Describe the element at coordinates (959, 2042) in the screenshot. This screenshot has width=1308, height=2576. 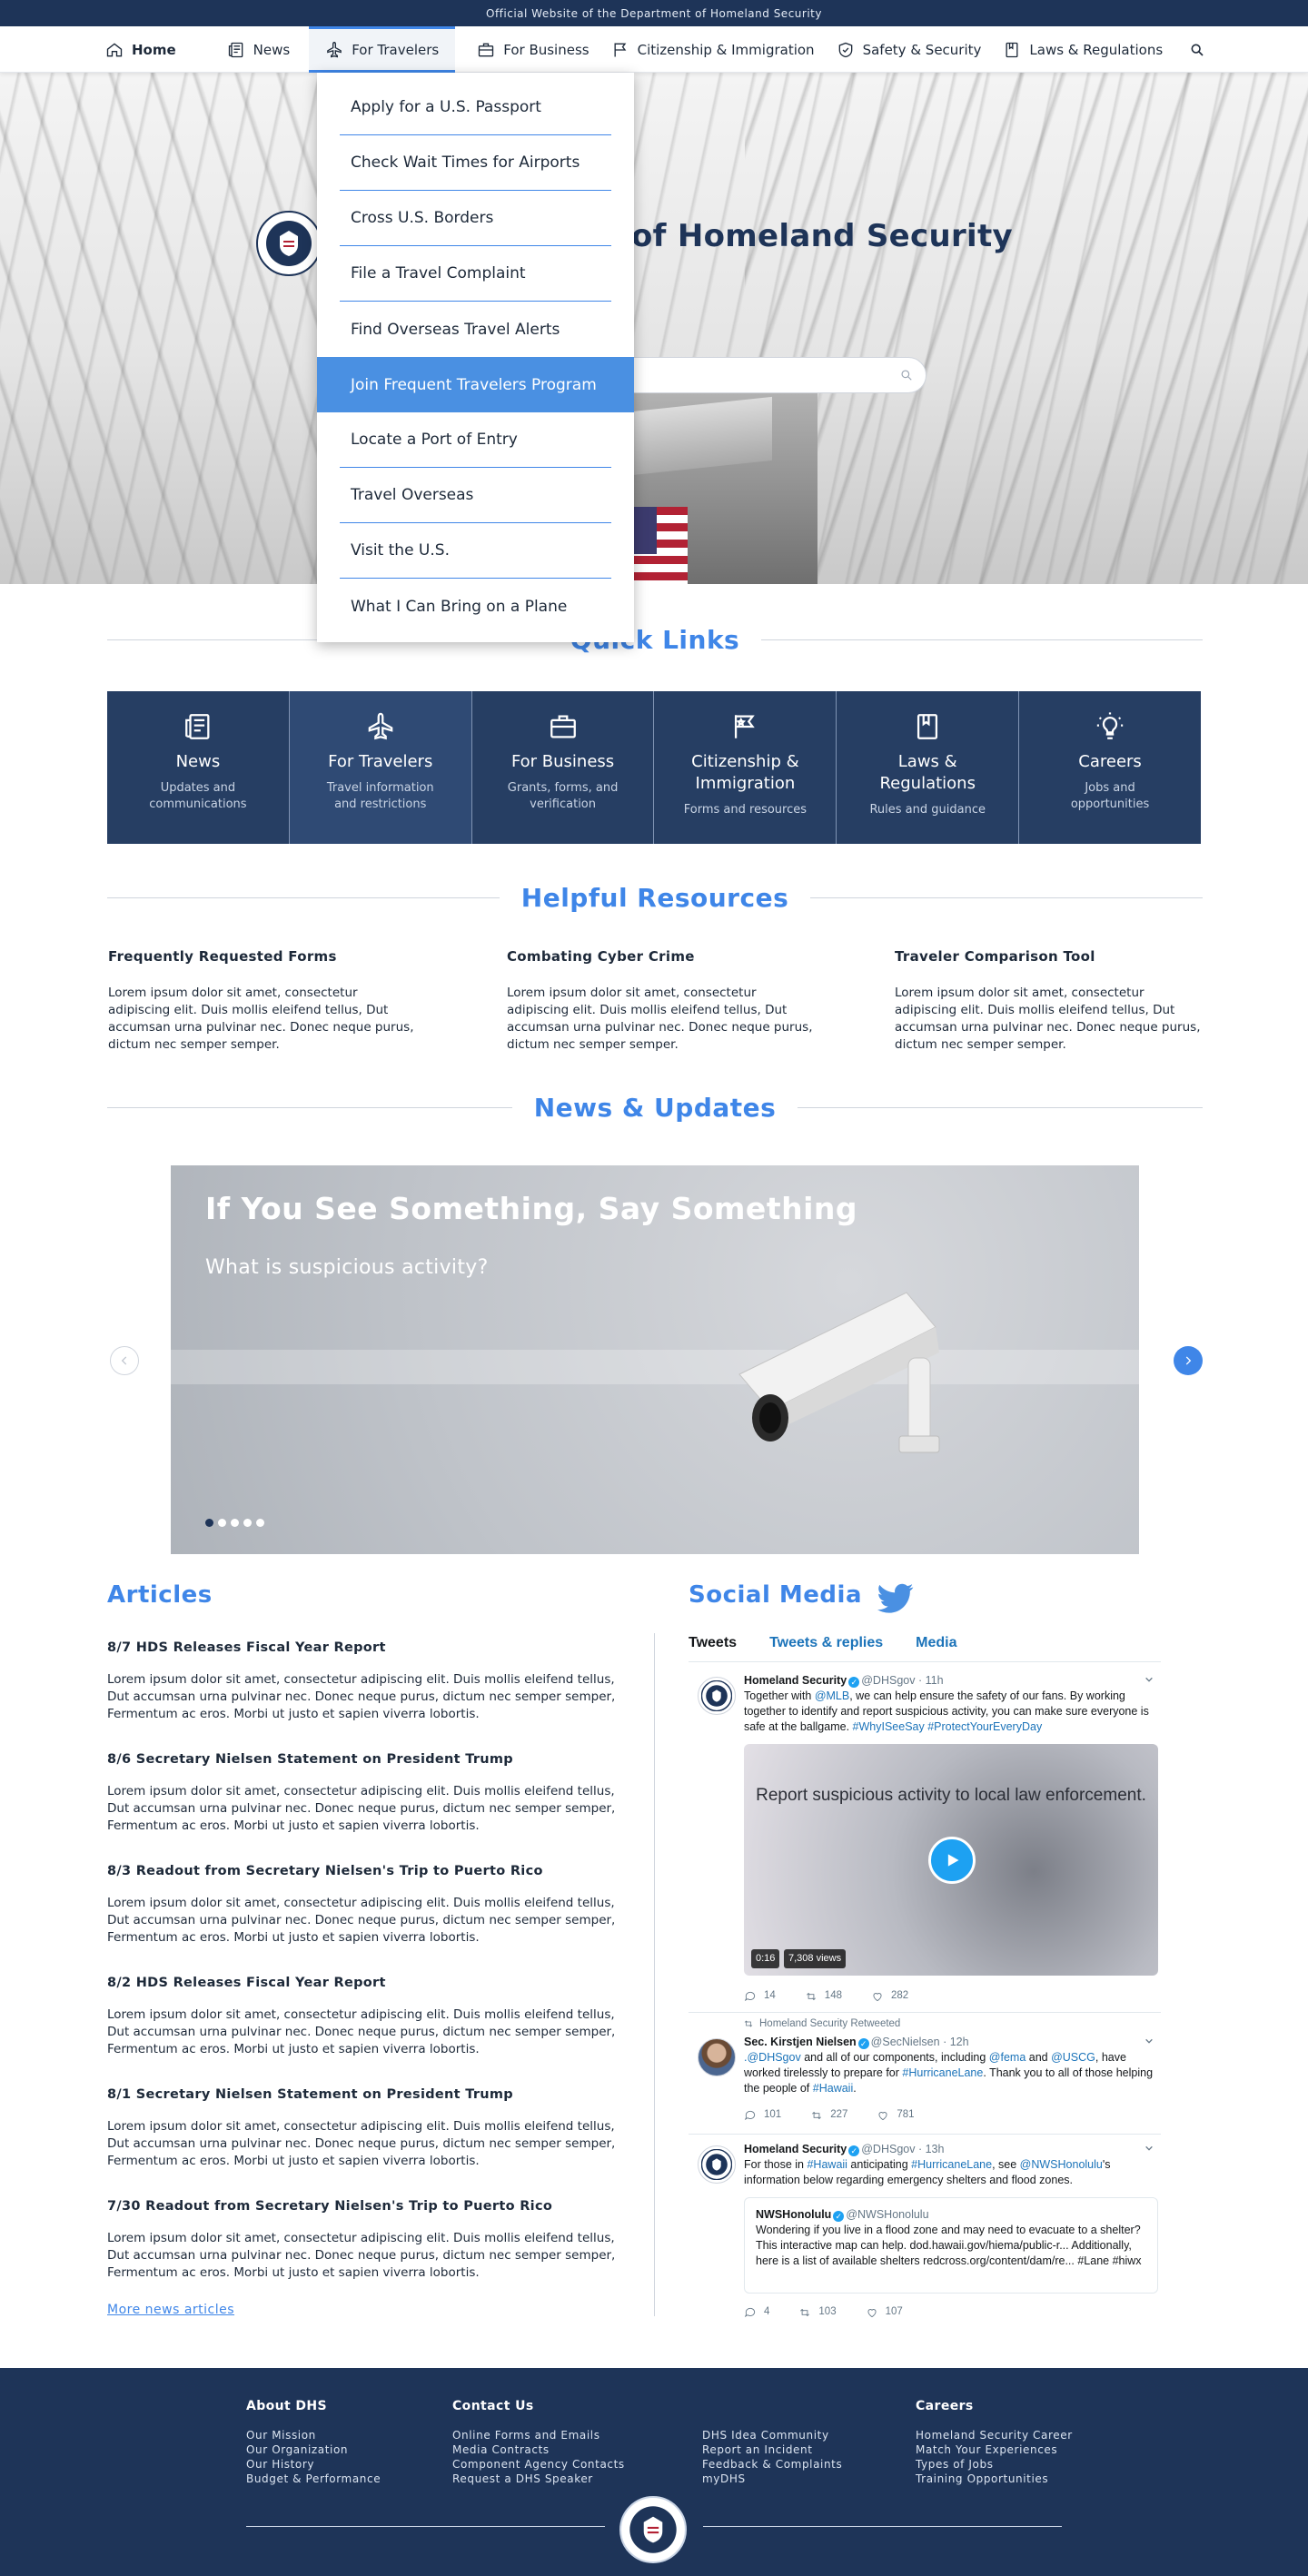
I see `tweet-time: 12h` at that location.